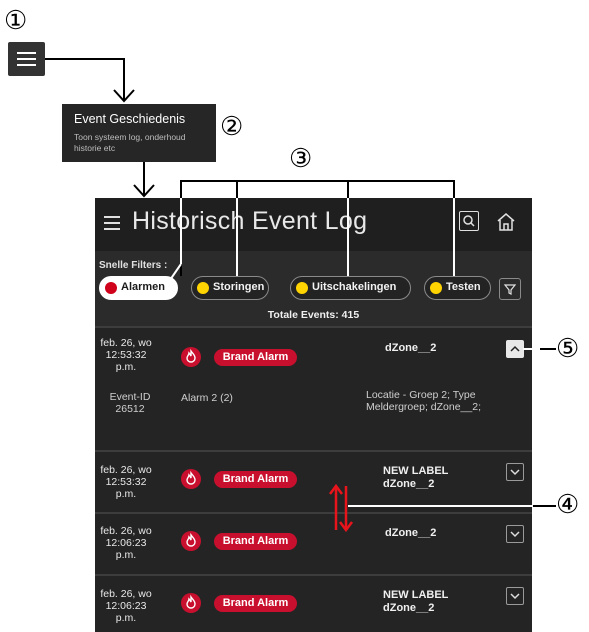 Image resolution: width=589 pixels, height=632 pixels. Describe the element at coordinates (341, 508) in the screenshot. I see `sort-arrows-icon` at that location.